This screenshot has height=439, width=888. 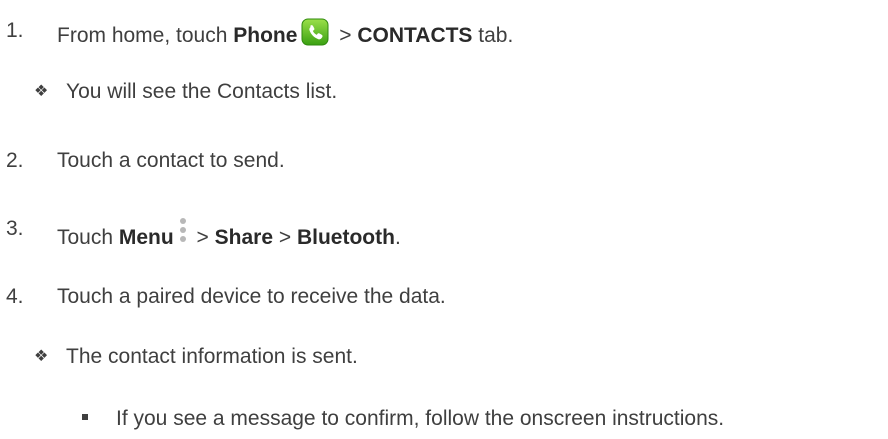 I want to click on step-text: From home, touch Phone > CONTACTS tab., so click(x=285, y=33).